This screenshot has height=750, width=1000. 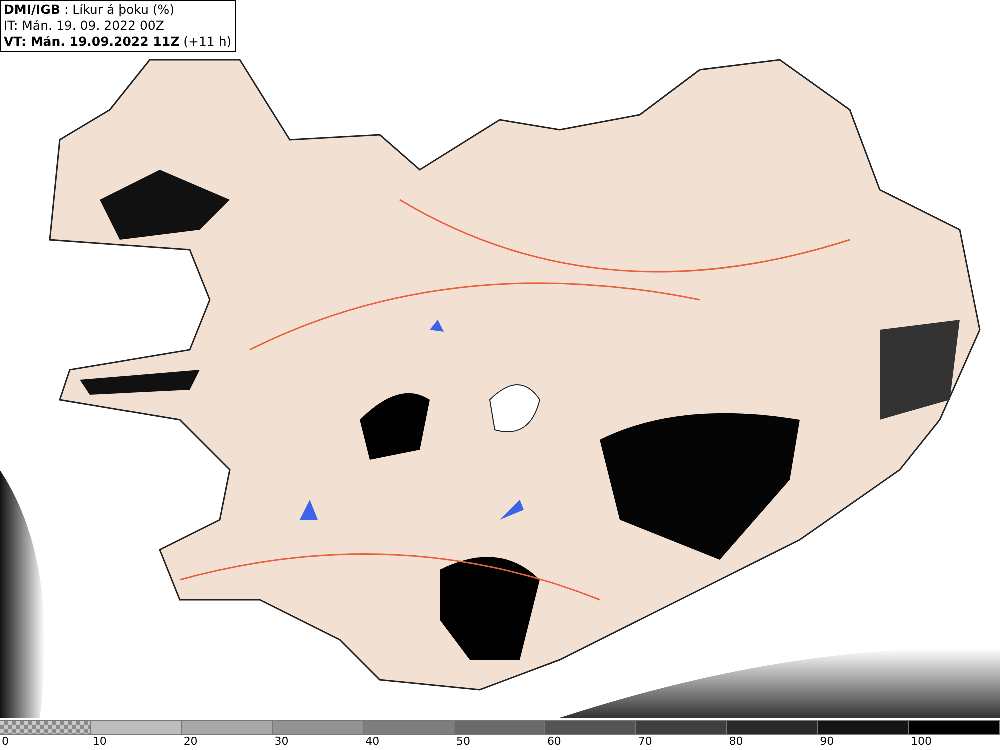 What do you see at coordinates (99, 741) in the screenshot?
I see `legend-tick-label: 10` at bounding box center [99, 741].